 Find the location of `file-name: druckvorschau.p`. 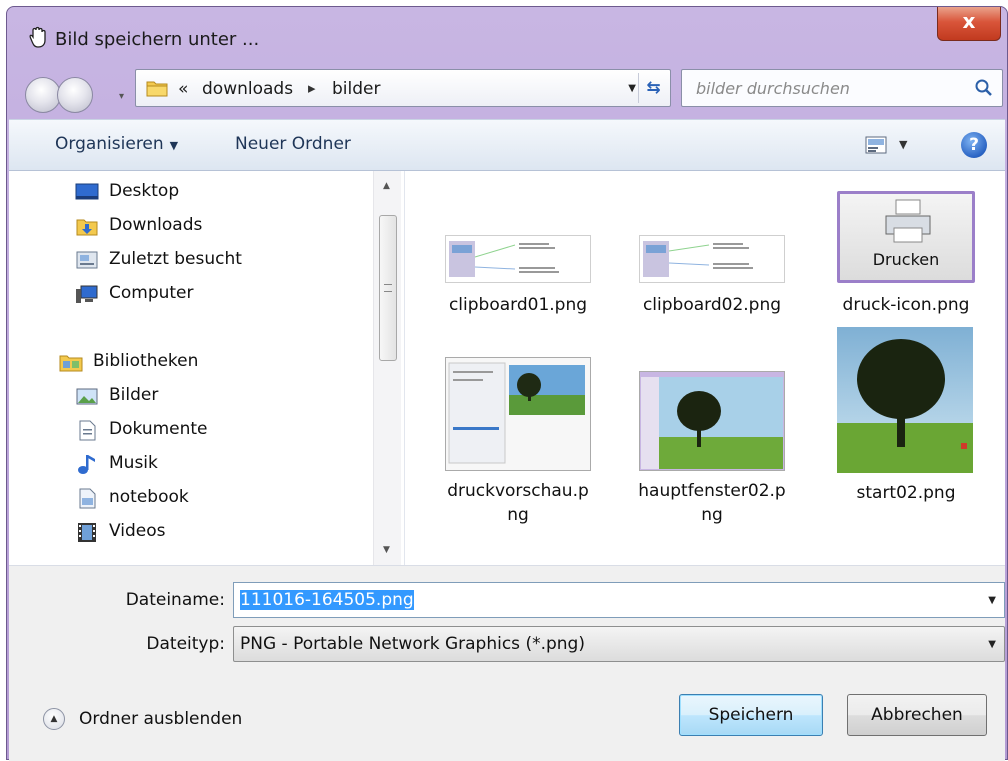

file-name: druckvorschau.p is located at coordinates (518, 491).